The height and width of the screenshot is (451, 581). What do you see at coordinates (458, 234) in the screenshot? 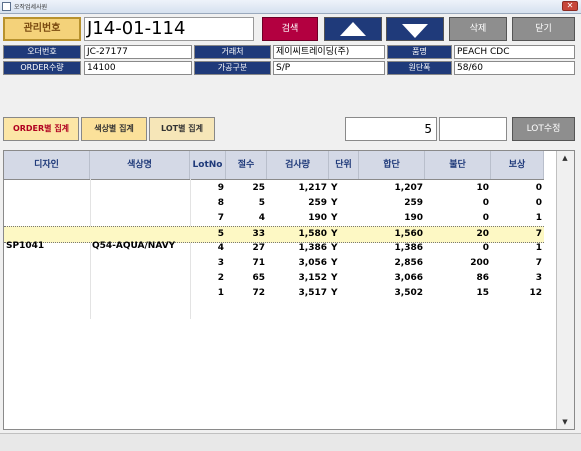
I see `cell-defect: 20` at bounding box center [458, 234].